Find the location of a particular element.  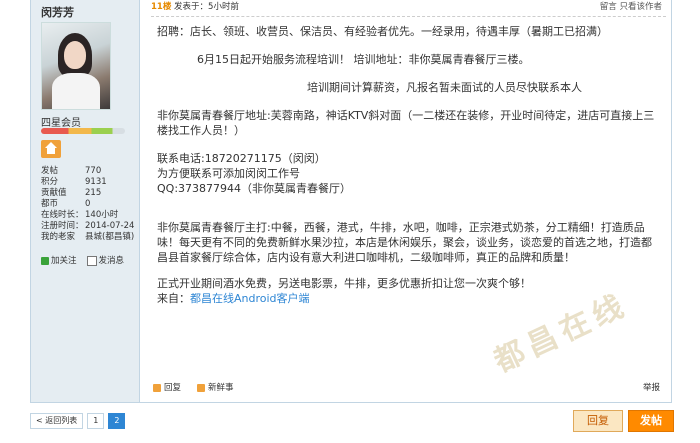

stat-row: 在线时长： 140小时 is located at coordinates (80, 215).